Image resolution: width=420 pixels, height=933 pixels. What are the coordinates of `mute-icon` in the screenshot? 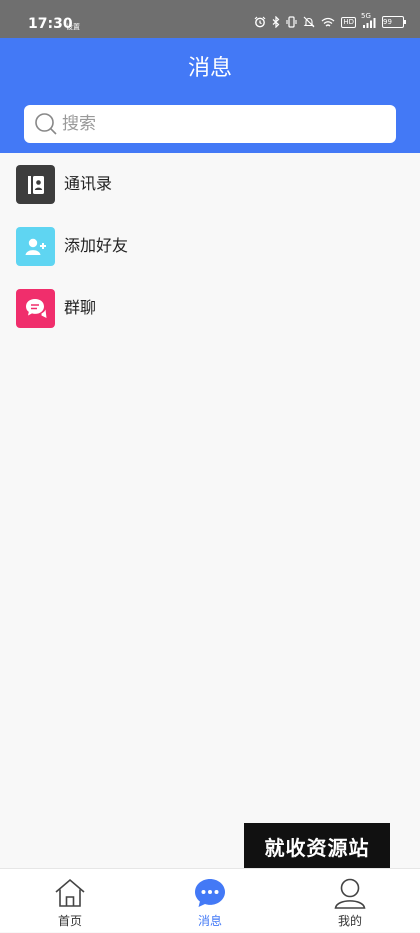 It's located at (309, 22).